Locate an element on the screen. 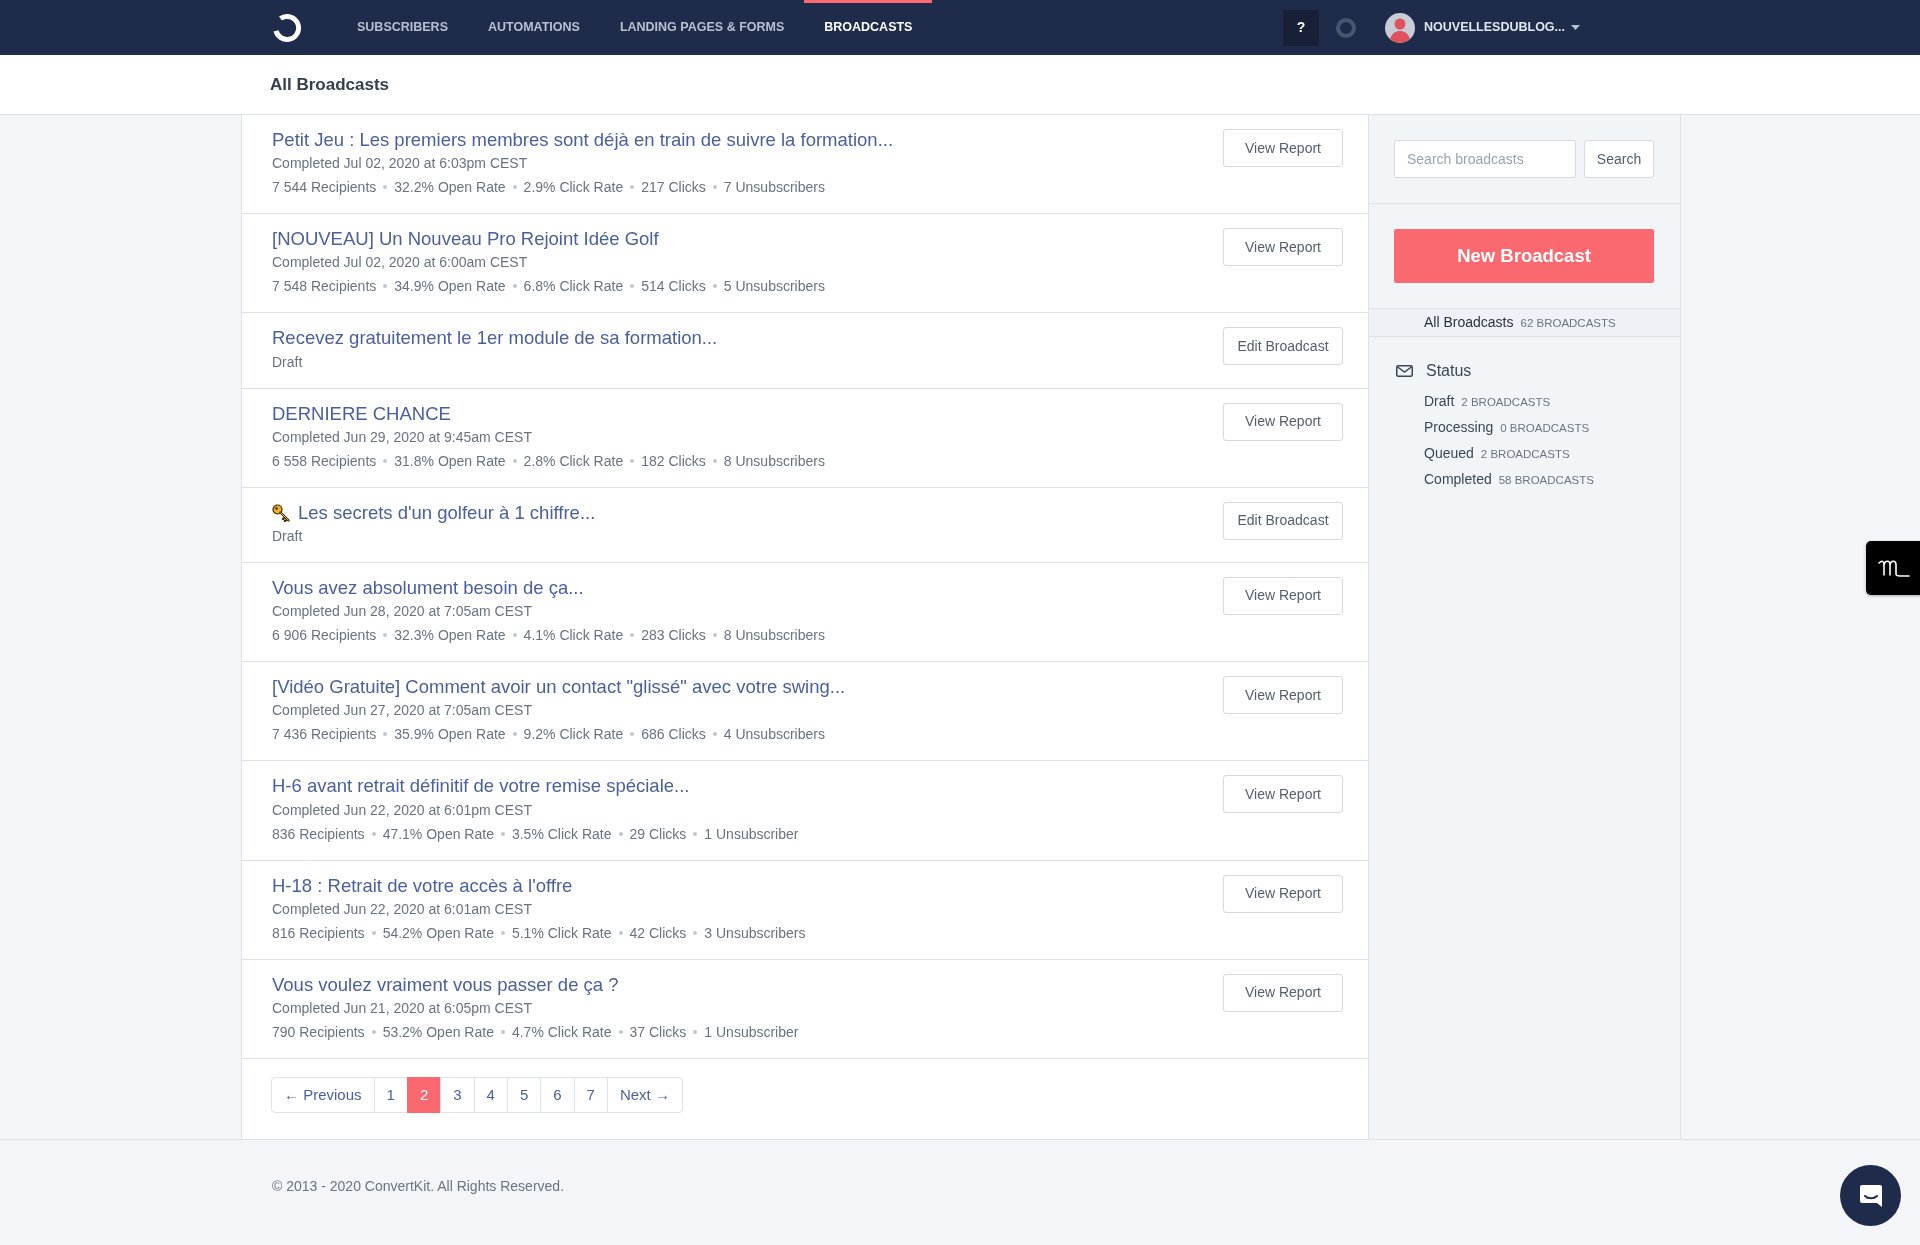 The image size is (1920, 1245). broadcast-title-link: H-18 : Retrait de votre accès à l'offre is located at coordinates (422, 885).